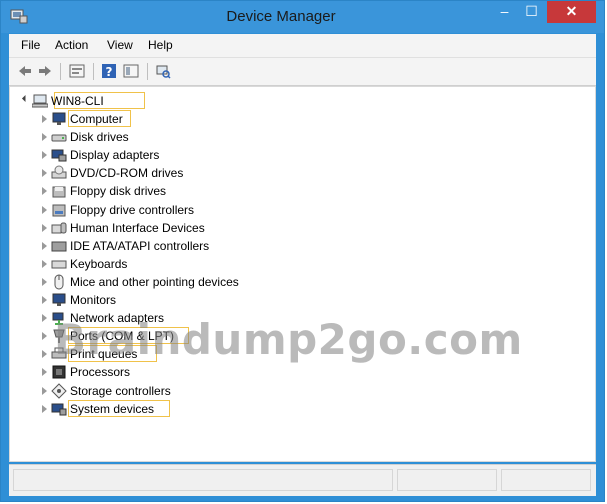 Image resolution: width=607 pixels, height=504 pixels. What do you see at coordinates (30, 45) in the screenshot?
I see `menu-file: File` at bounding box center [30, 45].